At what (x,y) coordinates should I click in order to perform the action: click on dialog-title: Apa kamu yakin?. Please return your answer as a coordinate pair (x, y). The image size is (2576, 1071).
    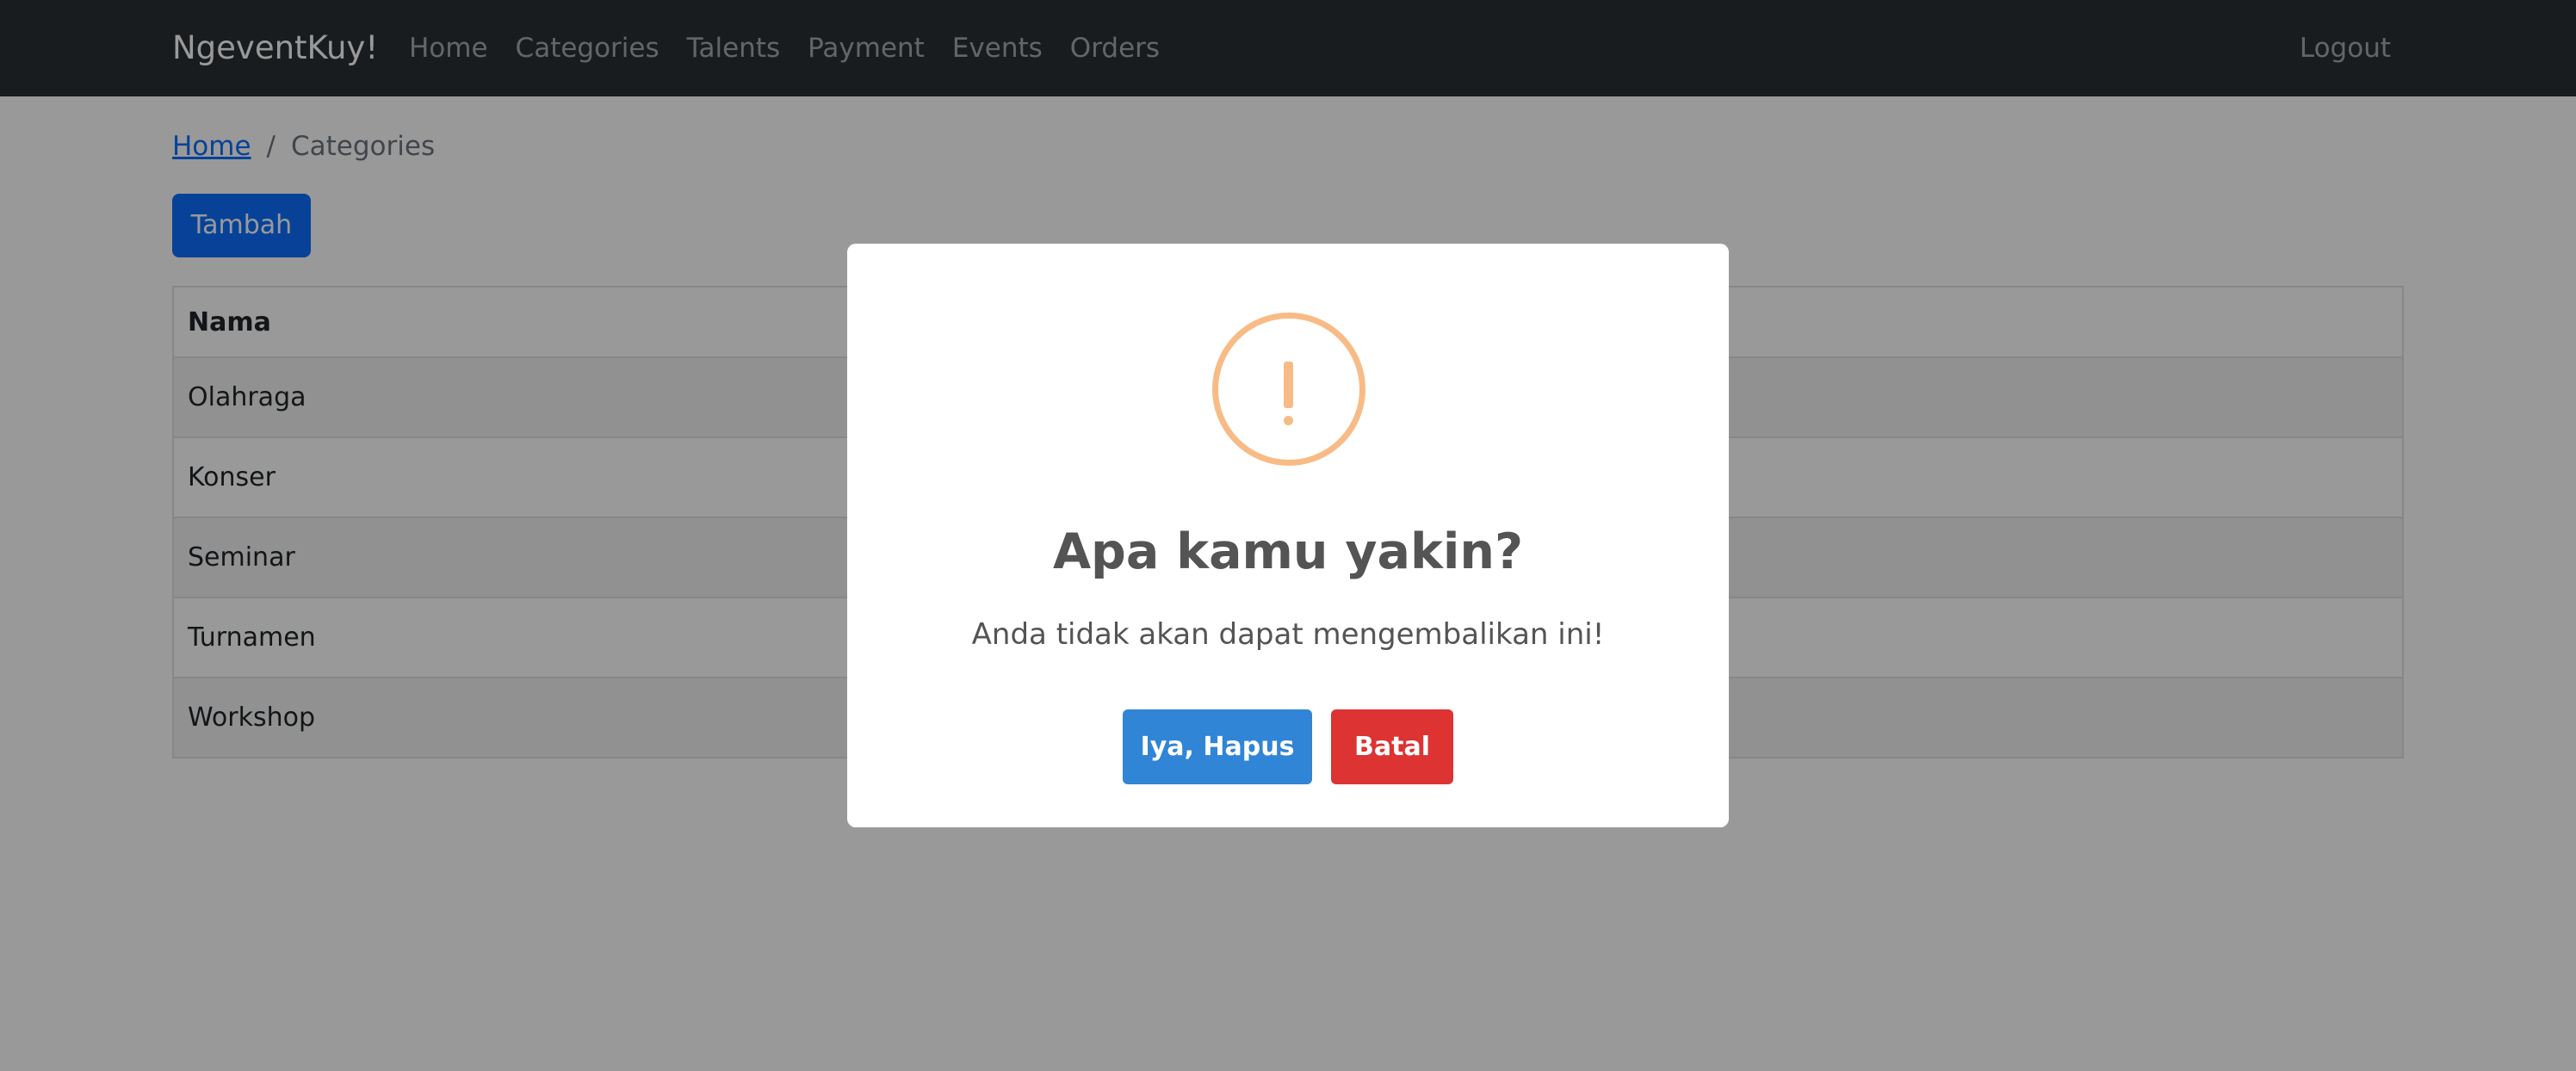
    Looking at the image, I should click on (1288, 551).